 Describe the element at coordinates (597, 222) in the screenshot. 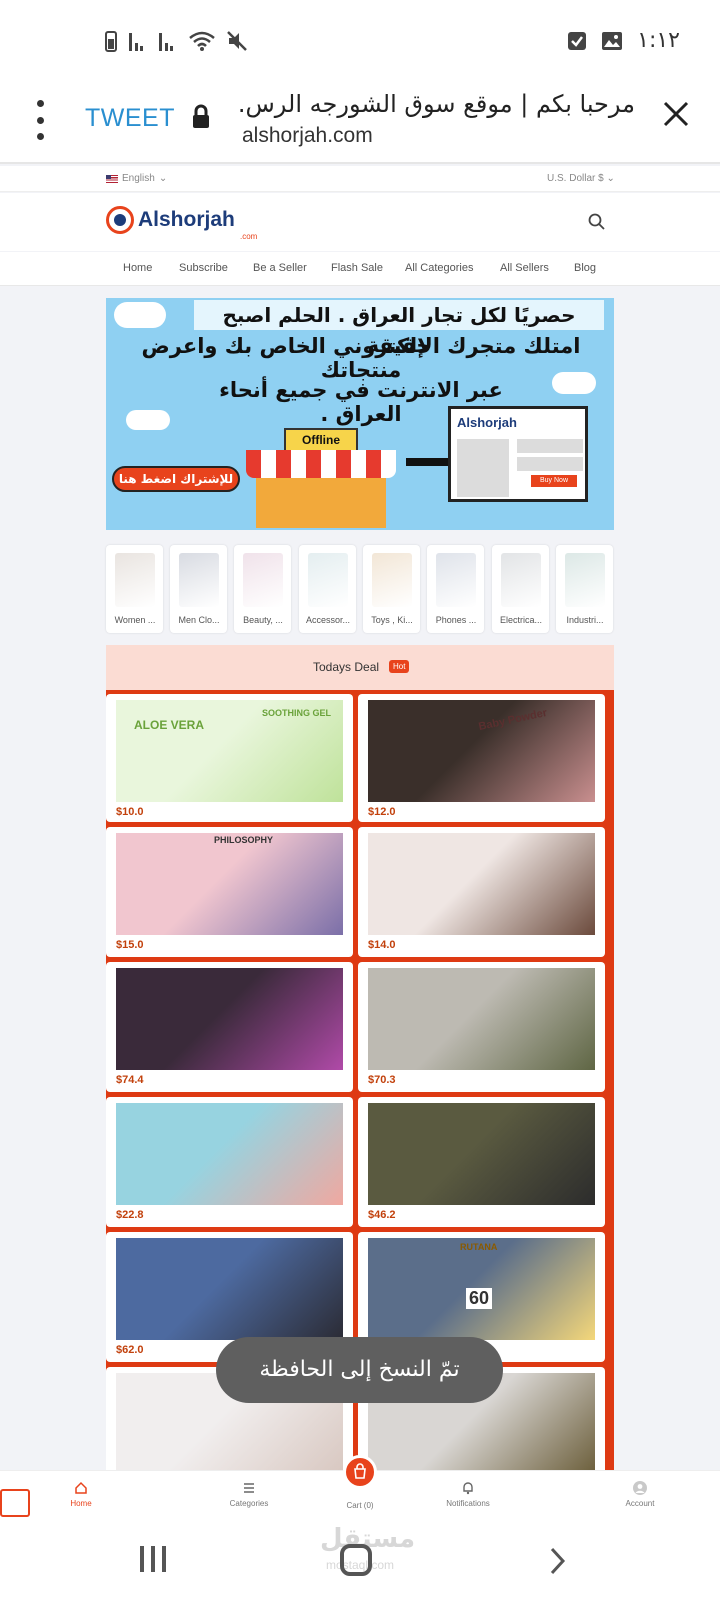

I see `search-icon` at that location.